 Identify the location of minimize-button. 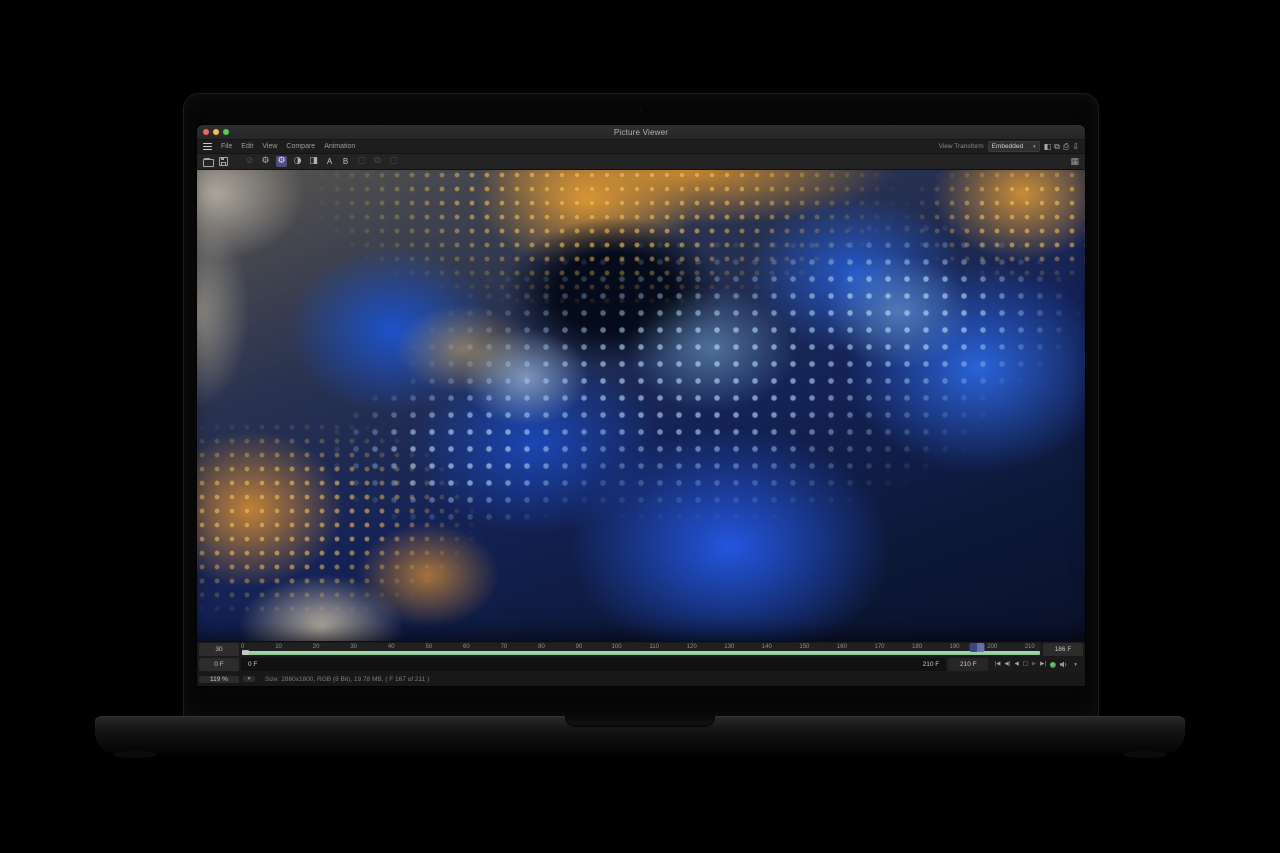
(216, 132).